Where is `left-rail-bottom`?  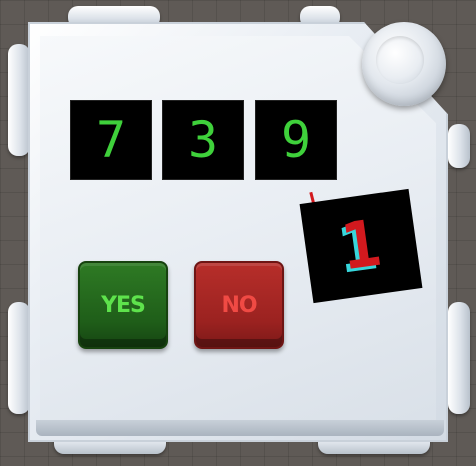 left-rail-bottom is located at coordinates (19, 358).